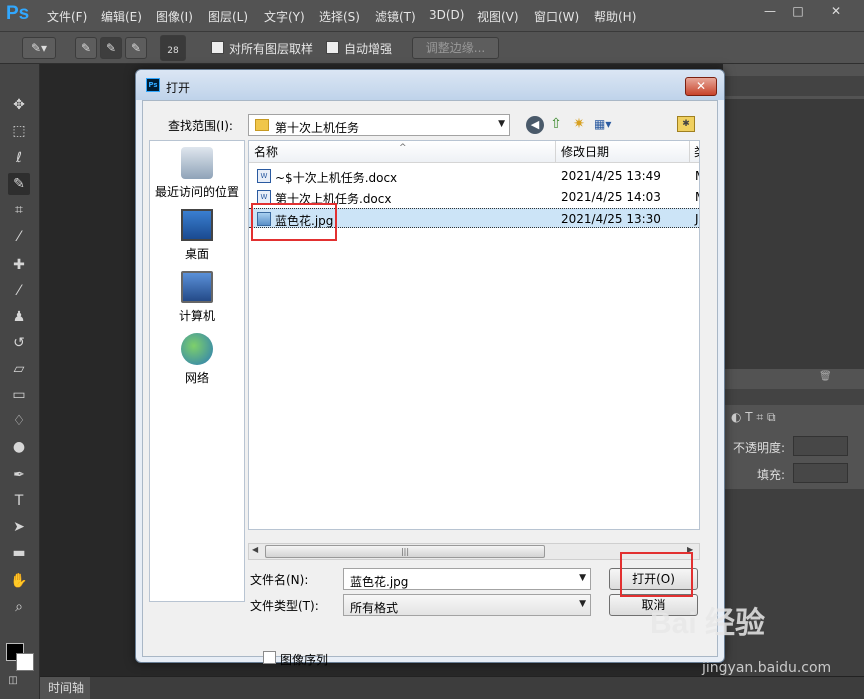 This screenshot has width=864, height=699. I want to click on column-date: 修改日期, so click(623, 152).